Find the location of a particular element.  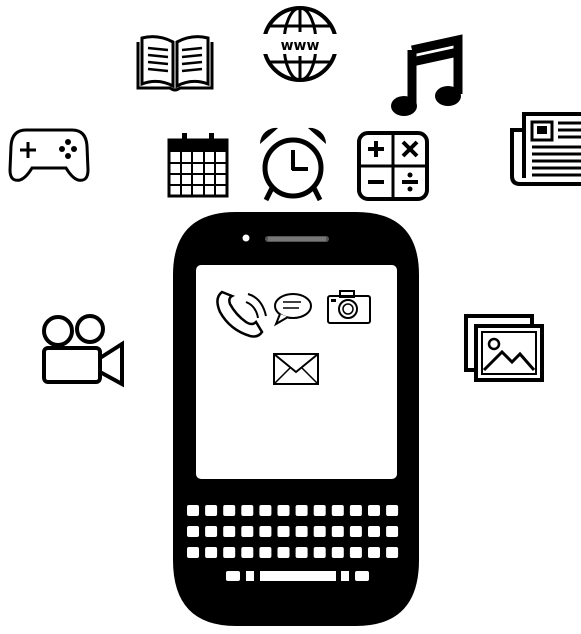

photo-gallery-icon is located at coordinates (505, 349).